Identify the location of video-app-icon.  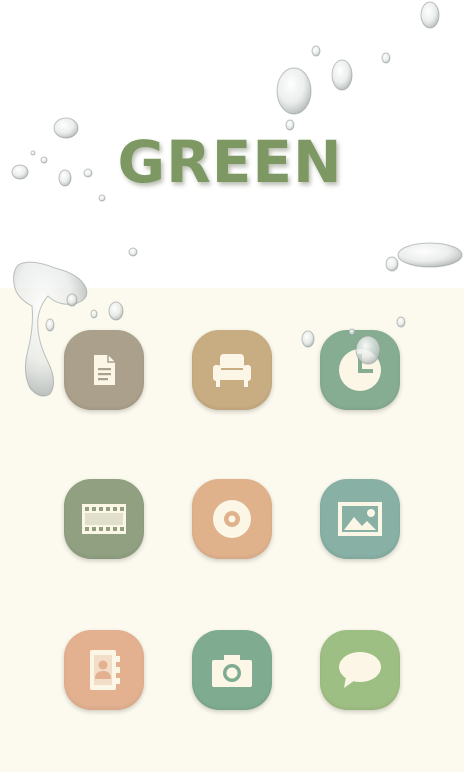
(104, 519).